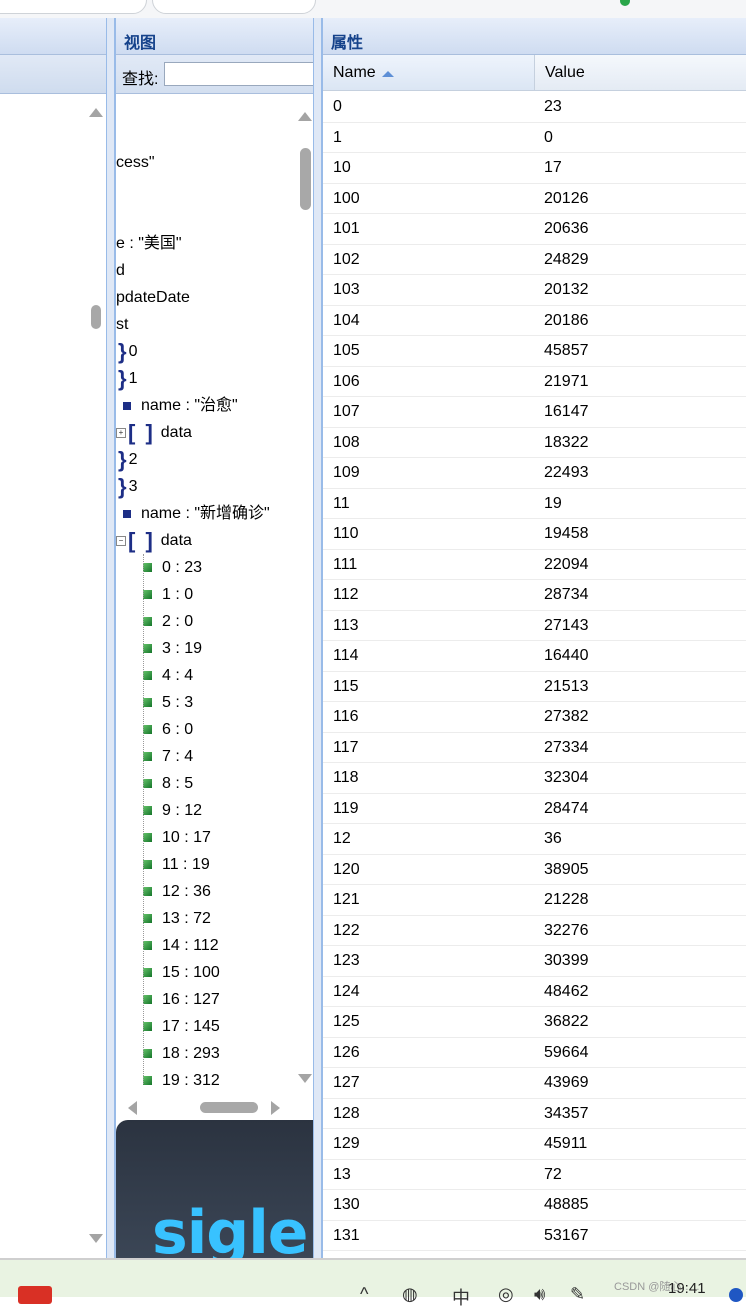 This screenshot has width=746, height=1310. What do you see at coordinates (687, 1288) in the screenshot?
I see `clock: 19:41` at bounding box center [687, 1288].